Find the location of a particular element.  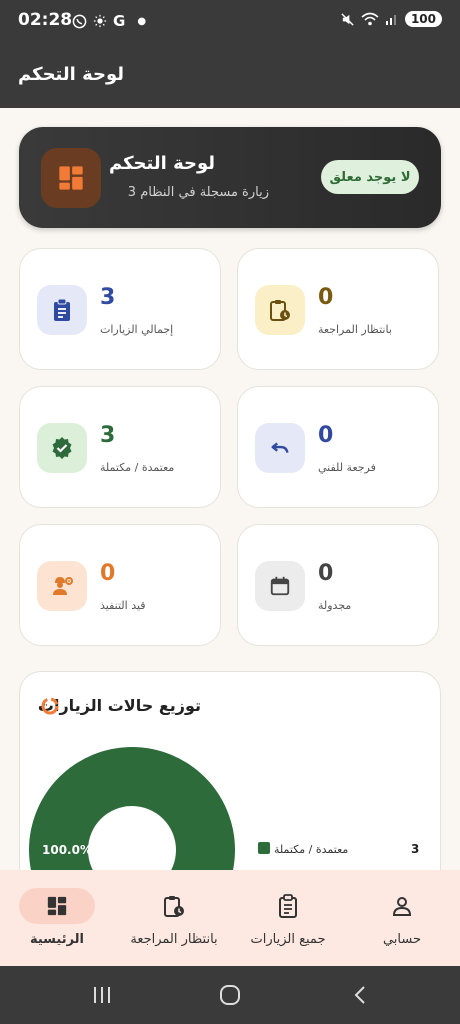

person-icon is located at coordinates (402, 906).